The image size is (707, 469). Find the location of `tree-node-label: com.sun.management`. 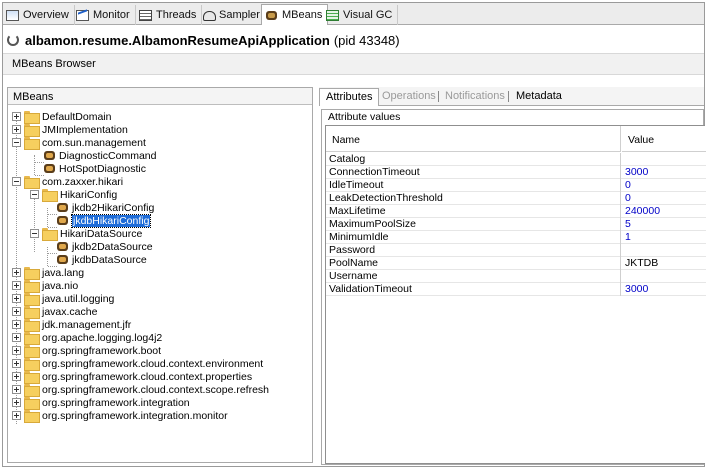

tree-node-label: com.sun.management is located at coordinates (94, 142).